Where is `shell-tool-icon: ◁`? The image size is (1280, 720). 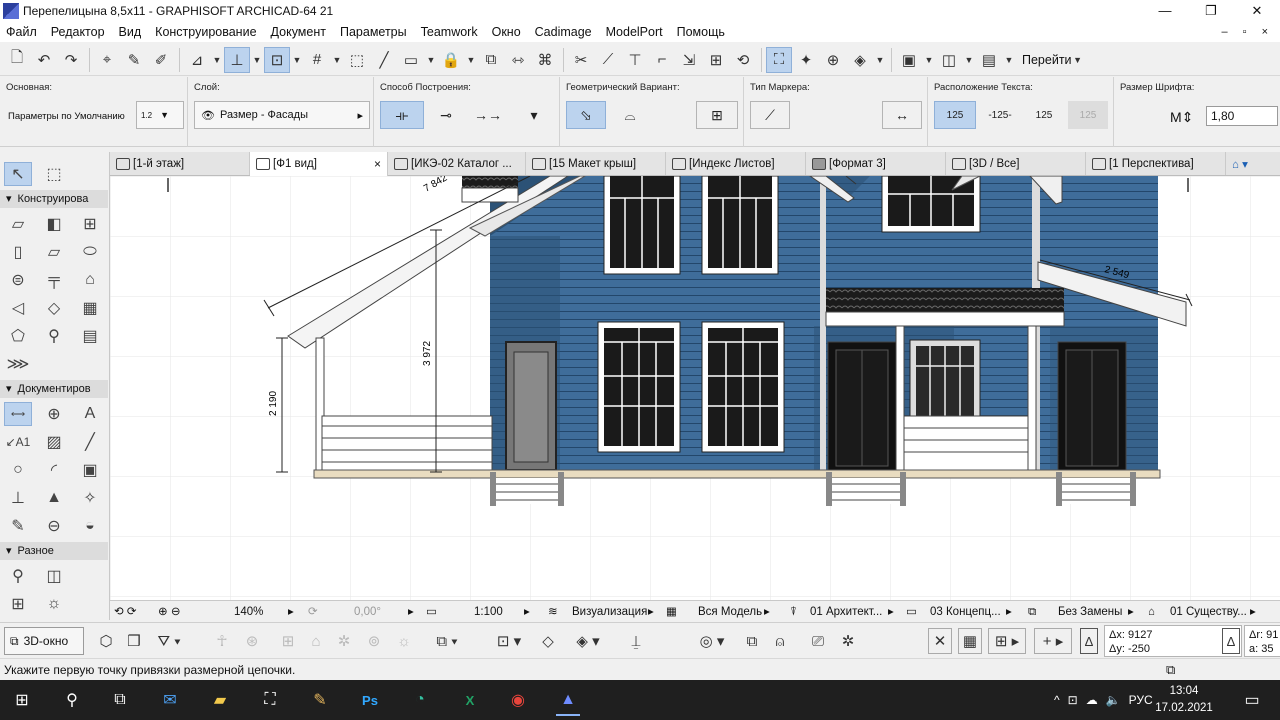 shell-tool-icon: ◁ is located at coordinates (18, 308).